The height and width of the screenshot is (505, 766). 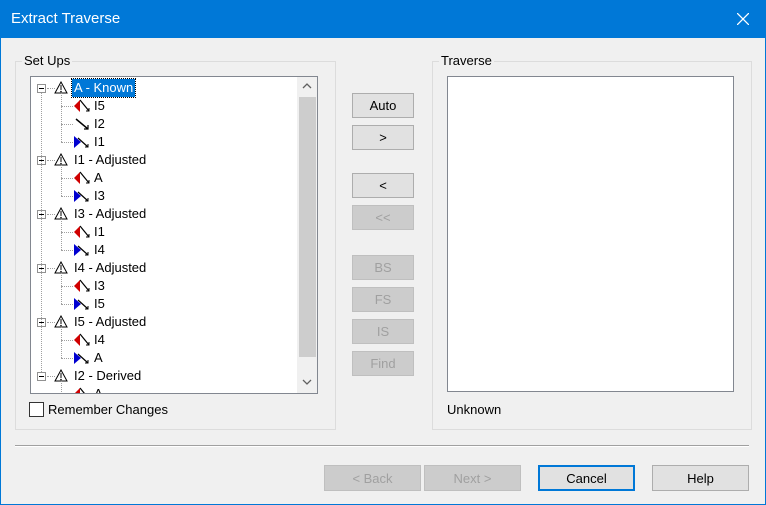 I want to click on traverse-group-label: Traverse, so click(x=466, y=60).